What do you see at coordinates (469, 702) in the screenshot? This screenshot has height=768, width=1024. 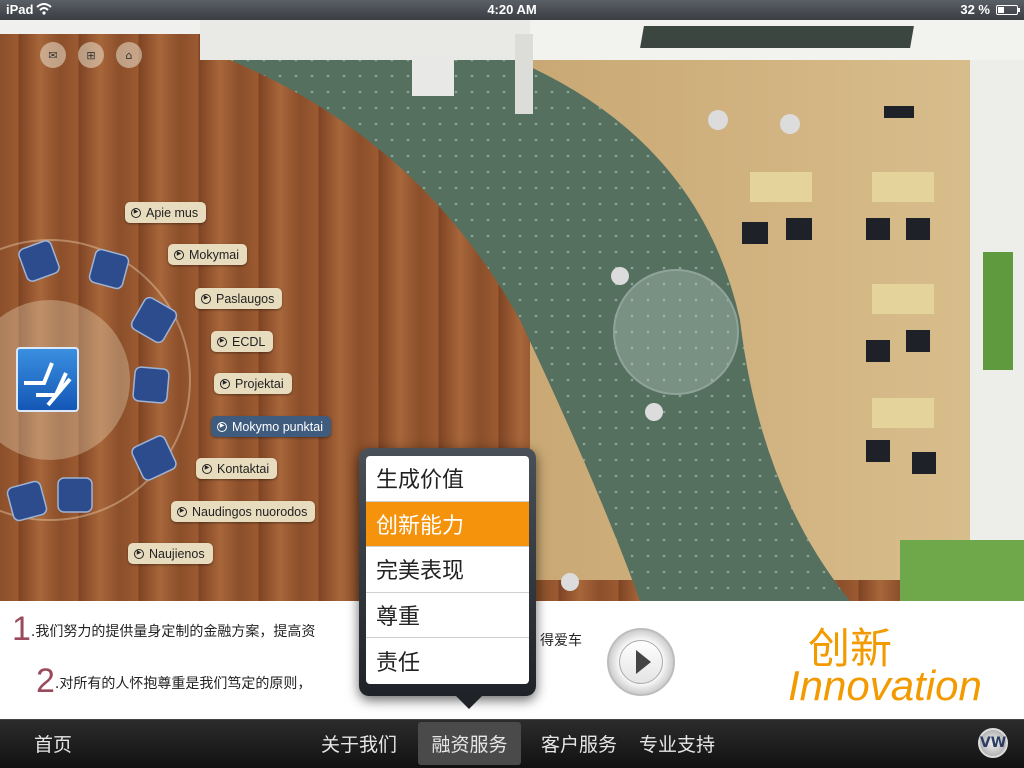 I see `popover-arrow` at bounding box center [469, 702].